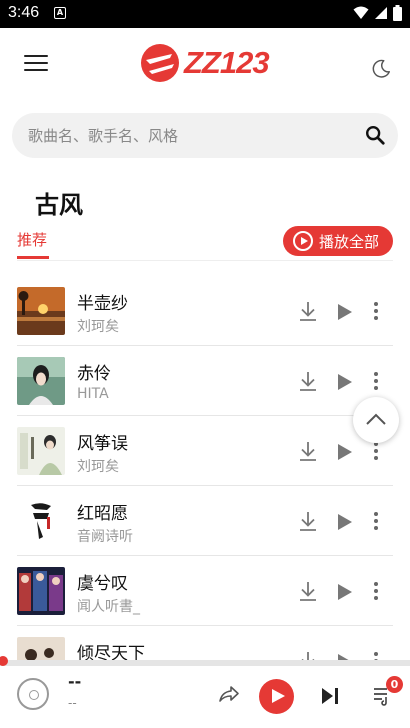  I want to click on moon-icon, so click(381, 69).